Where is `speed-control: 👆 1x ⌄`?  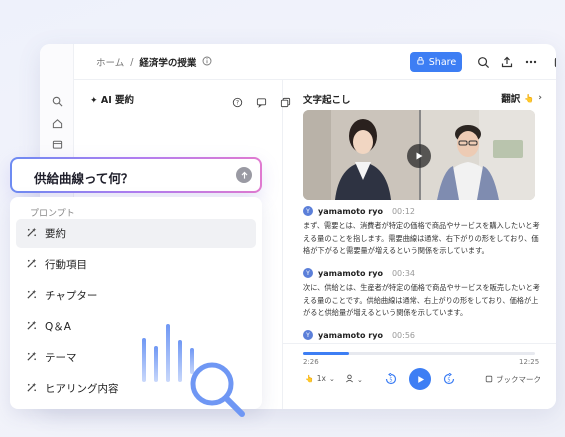
speed-control: 👆 1x ⌄ is located at coordinates (320, 378).